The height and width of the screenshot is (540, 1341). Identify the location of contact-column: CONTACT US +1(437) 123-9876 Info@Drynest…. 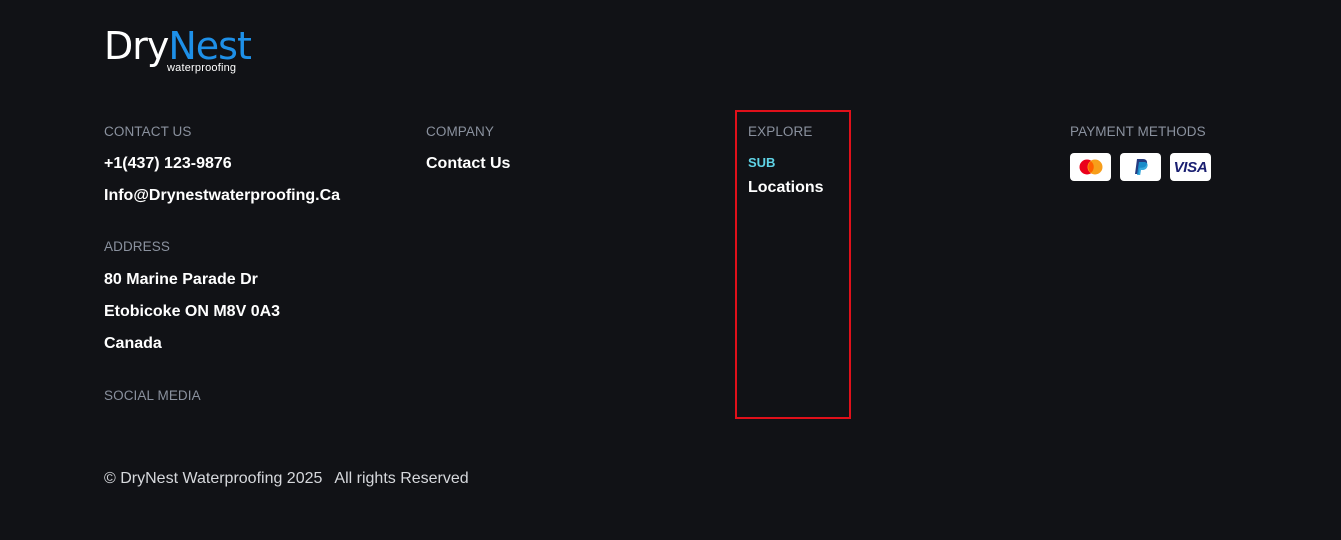
(254, 264).